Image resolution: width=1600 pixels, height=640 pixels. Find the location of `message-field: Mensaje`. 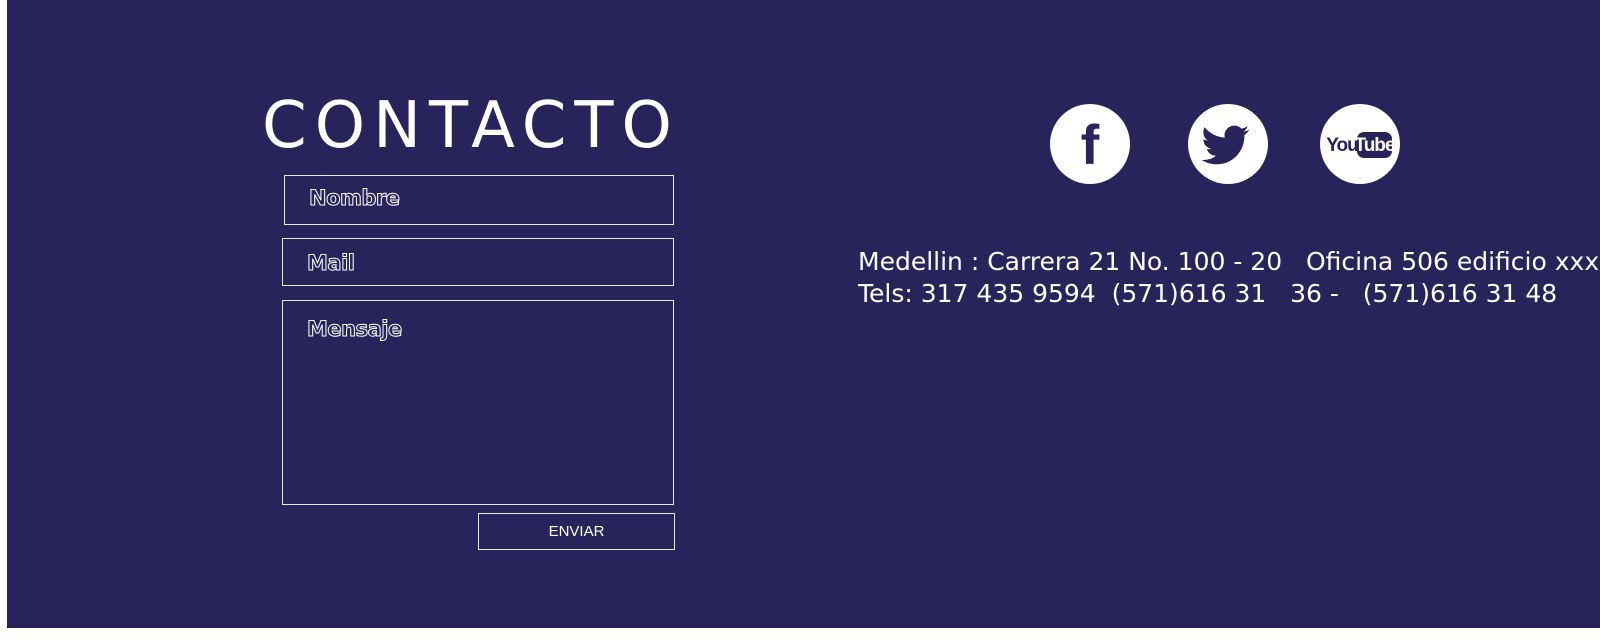

message-field: Mensaje is located at coordinates (478, 402).